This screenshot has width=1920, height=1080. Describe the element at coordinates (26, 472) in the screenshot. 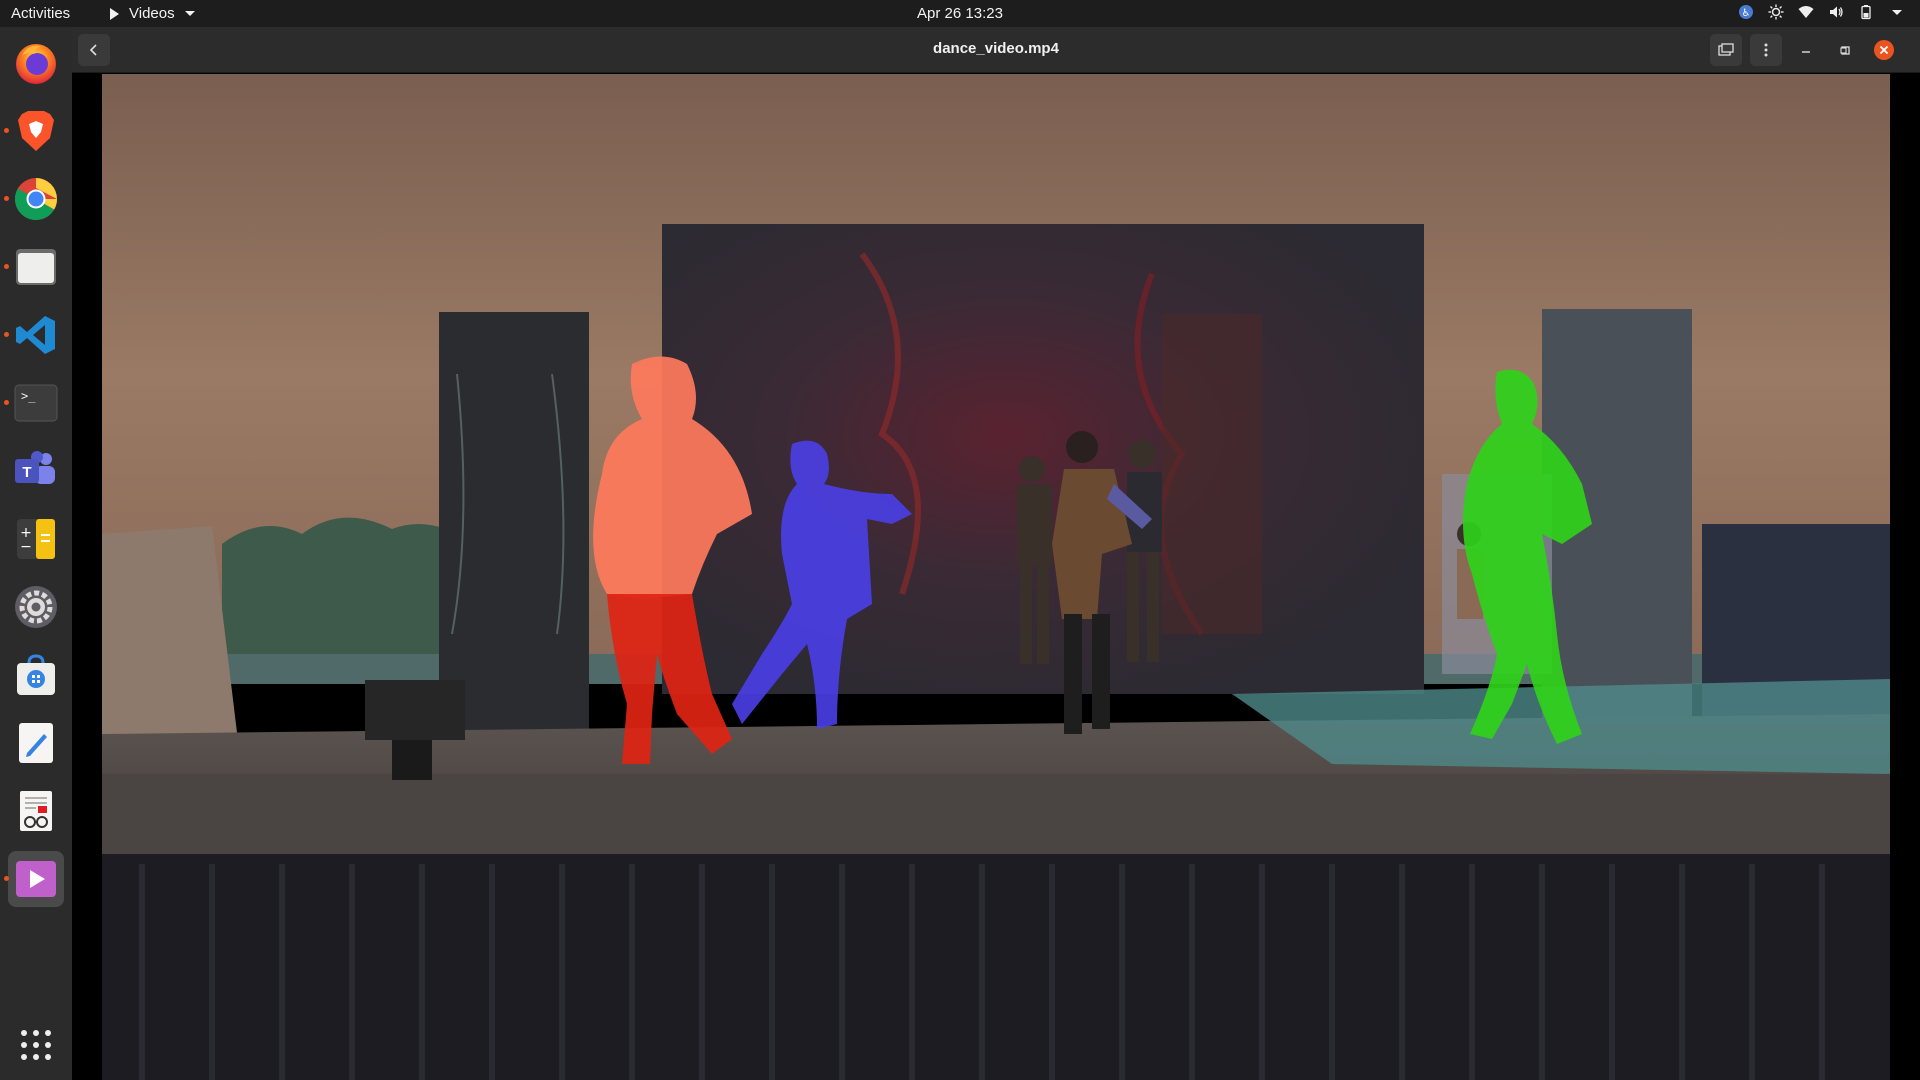

I see `svg-text: T` at that location.